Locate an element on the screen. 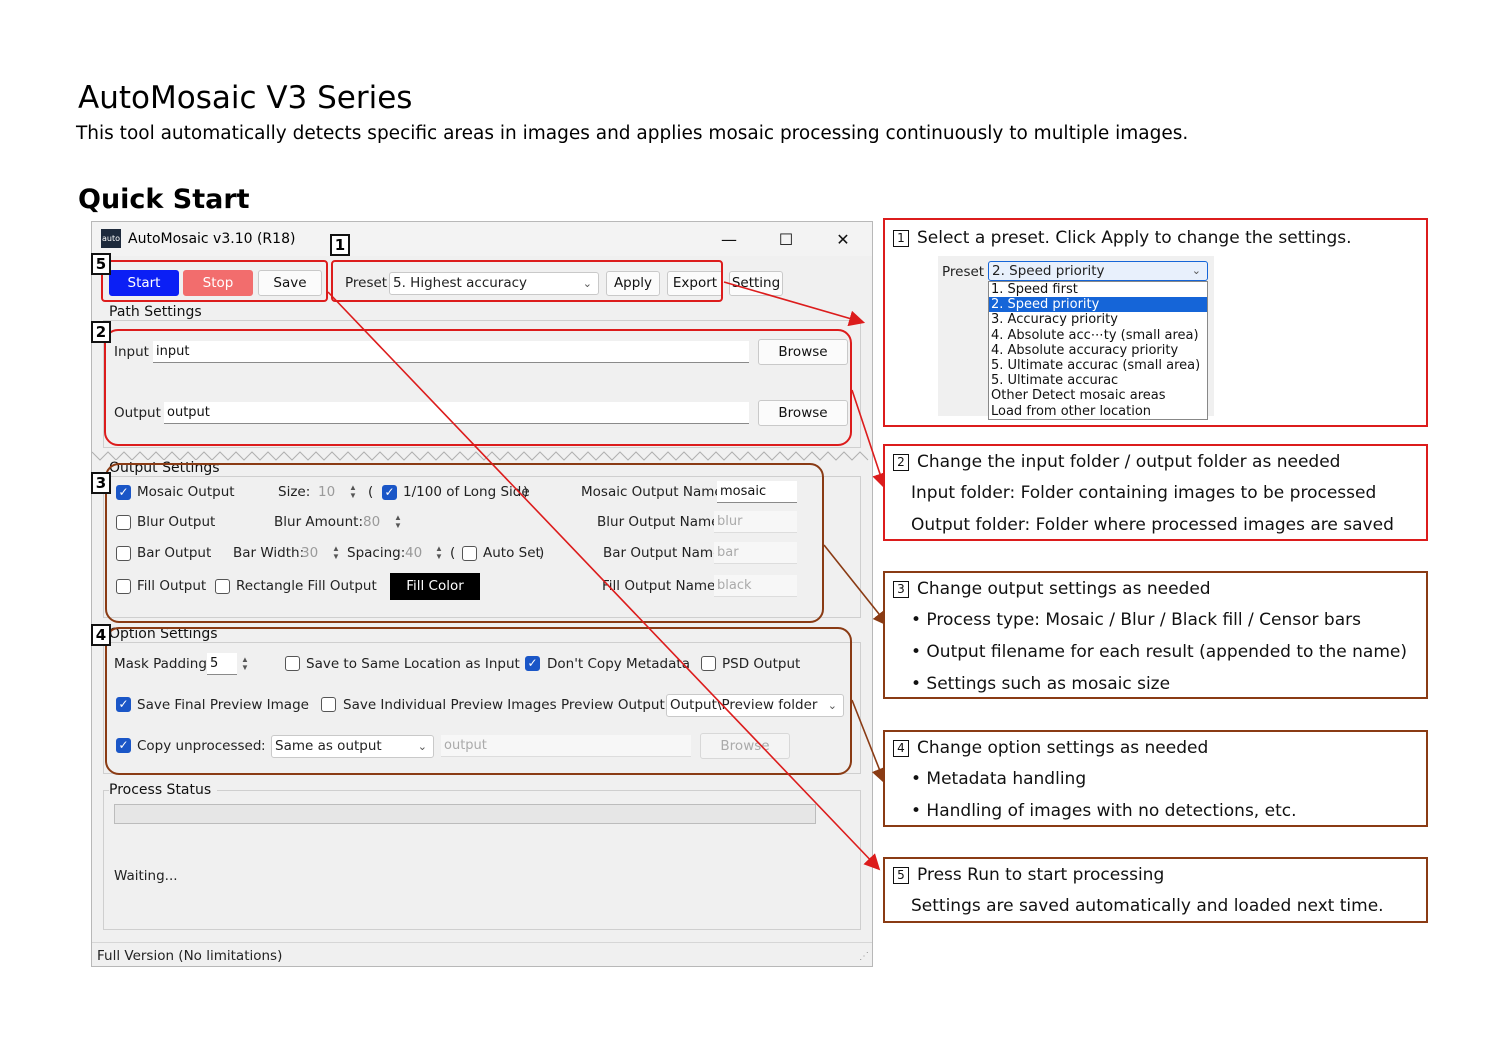 This screenshot has height=1060, width=1500. preset-demo-select: 2. Speed priority ⌄ is located at coordinates (1098, 271).